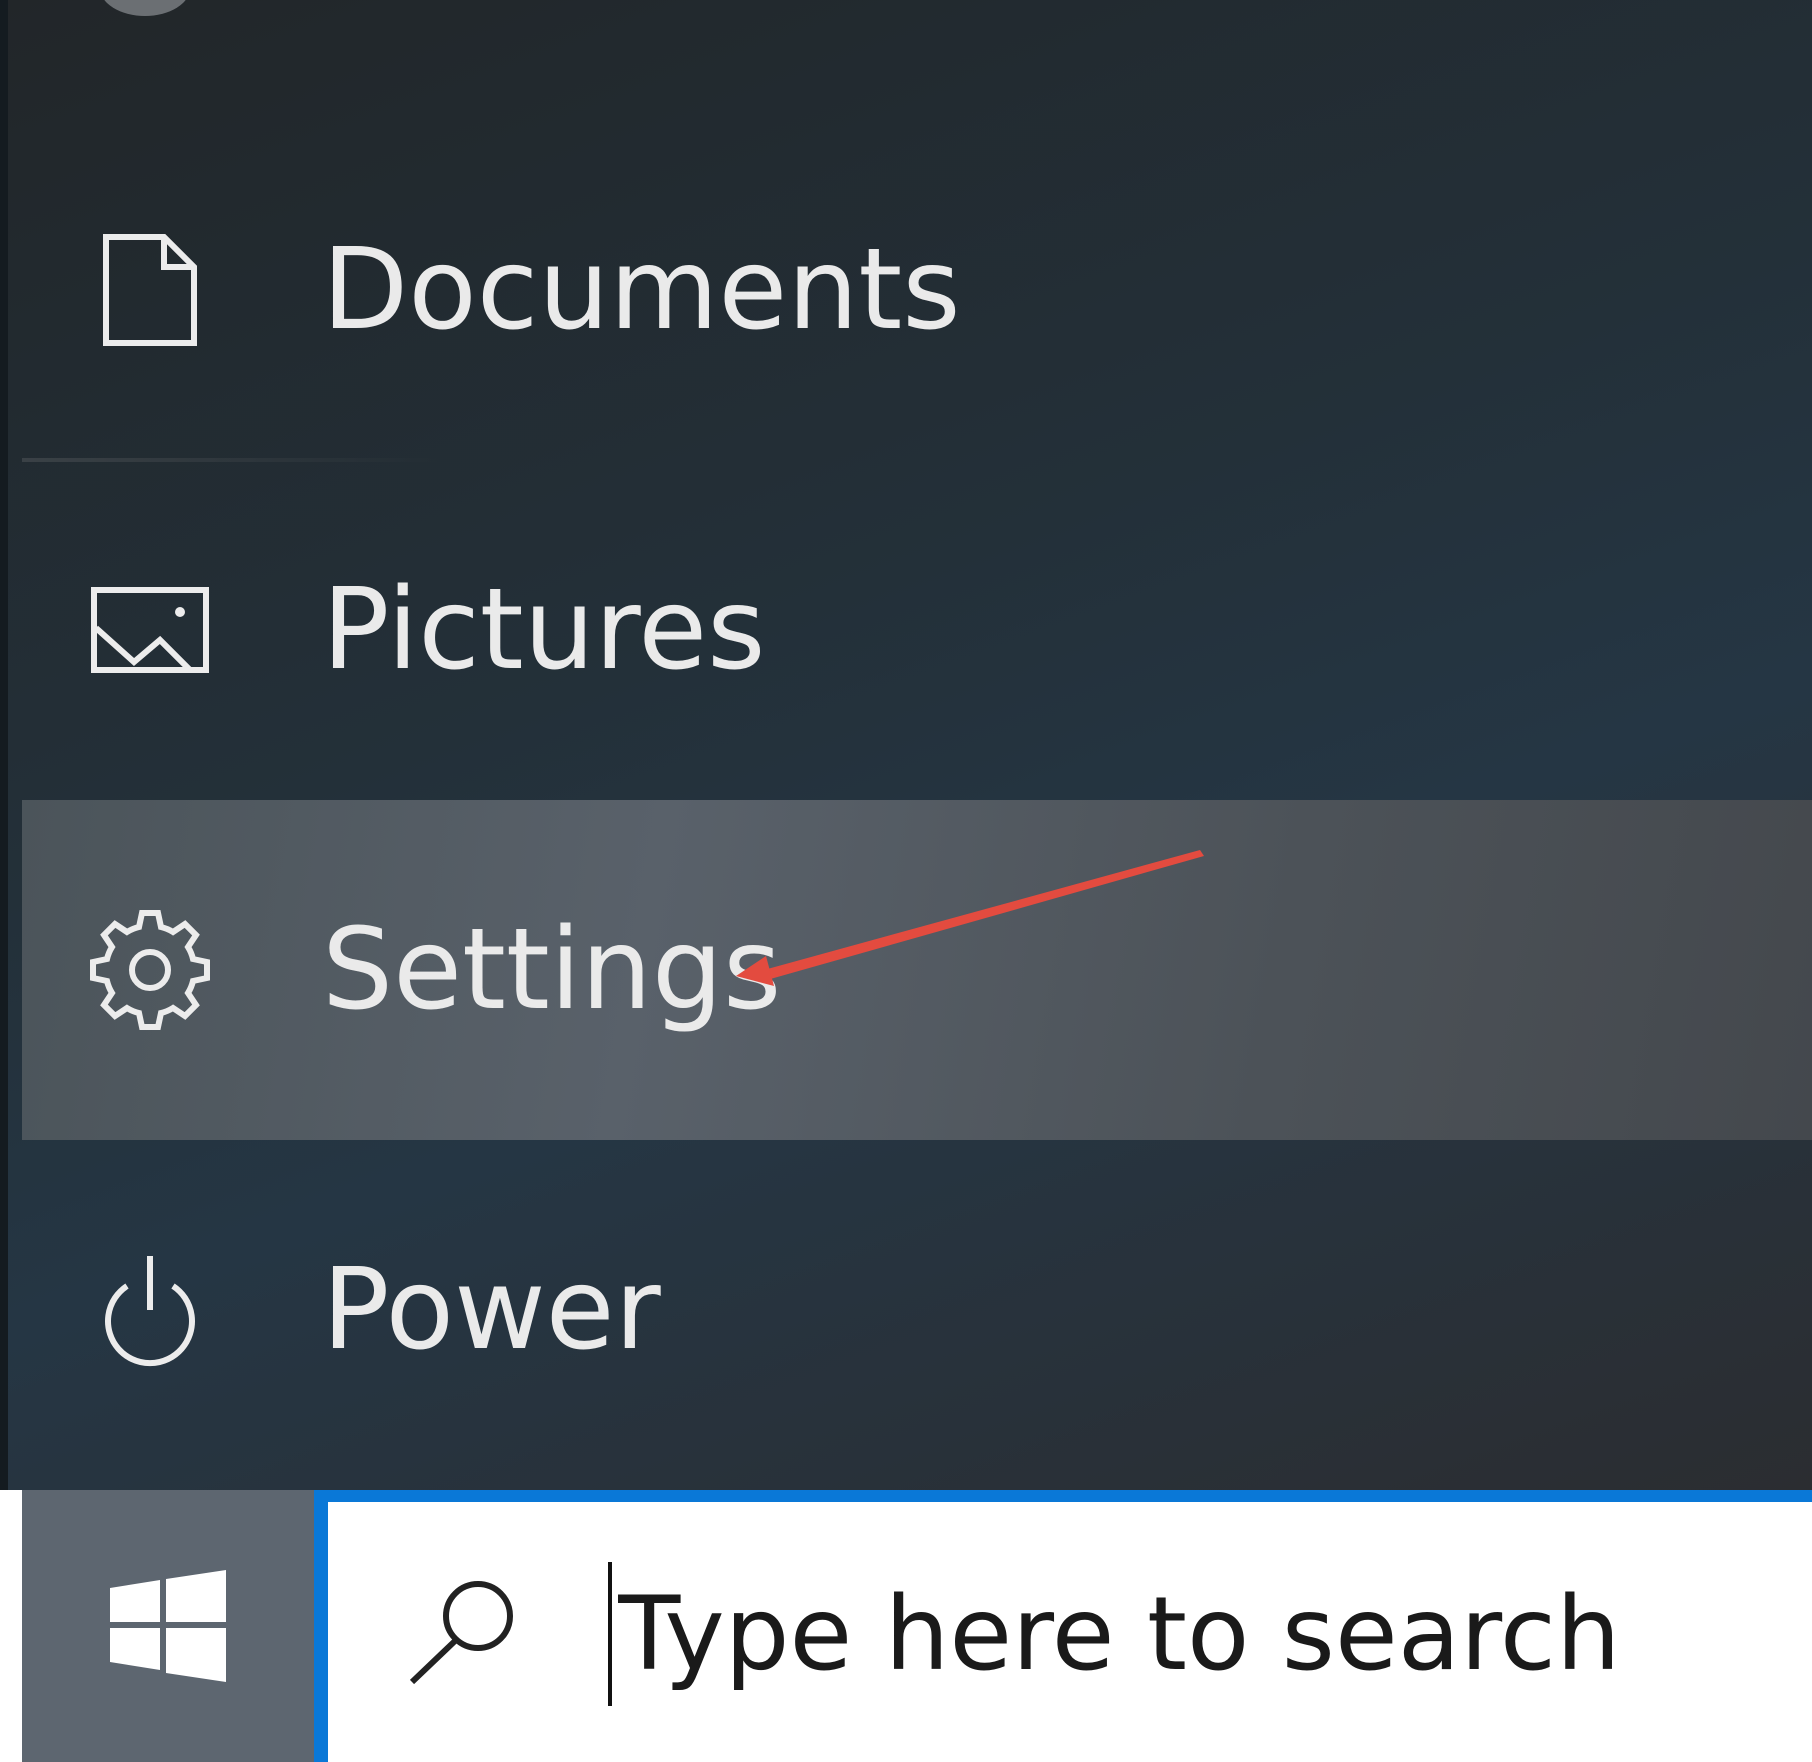  Describe the element at coordinates (150, 1310) in the screenshot. I see `power-icon` at that location.